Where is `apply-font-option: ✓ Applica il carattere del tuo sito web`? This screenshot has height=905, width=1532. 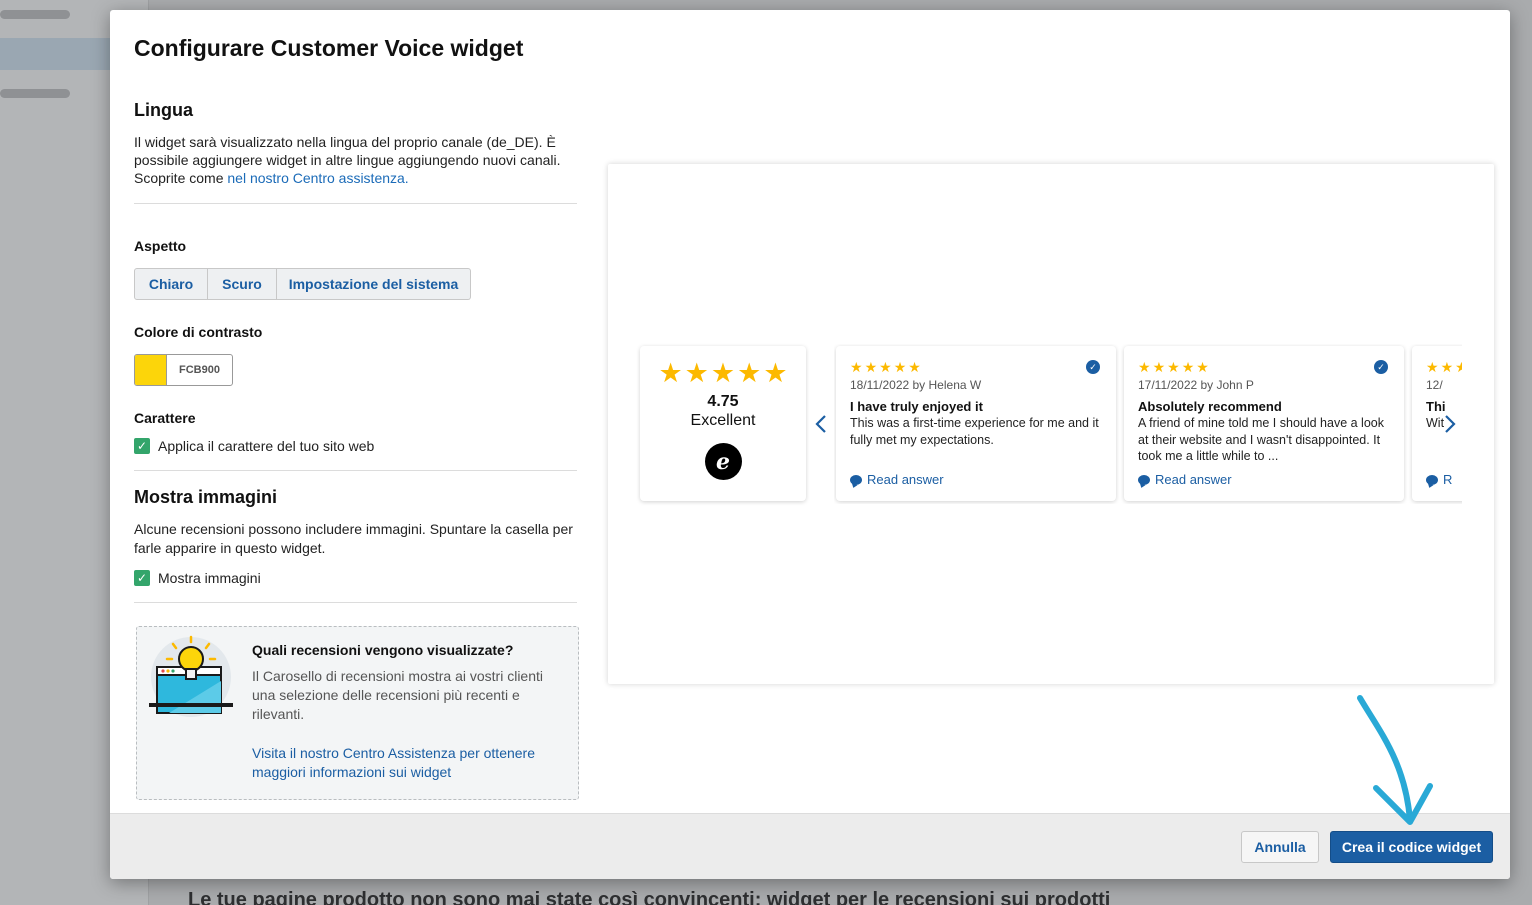
apply-font-option: ✓ Applica il carattere del tuo sito web is located at coordinates (356, 446).